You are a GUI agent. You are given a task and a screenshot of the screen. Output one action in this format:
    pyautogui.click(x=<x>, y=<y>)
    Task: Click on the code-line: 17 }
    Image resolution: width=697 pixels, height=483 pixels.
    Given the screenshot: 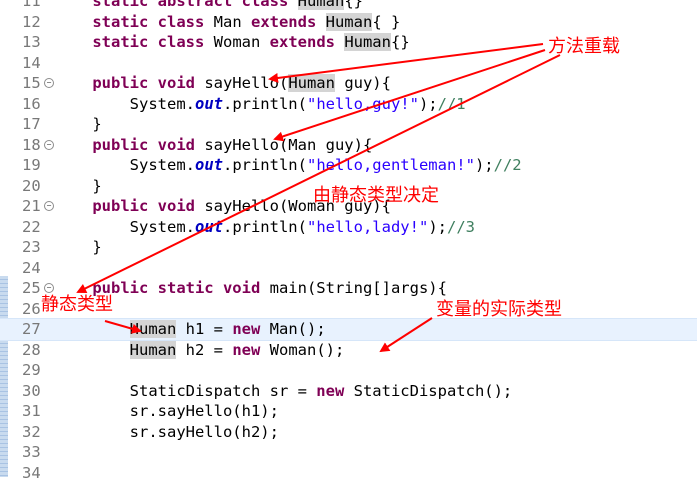 What is the action you would take?
    pyautogui.click(x=348, y=124)
    